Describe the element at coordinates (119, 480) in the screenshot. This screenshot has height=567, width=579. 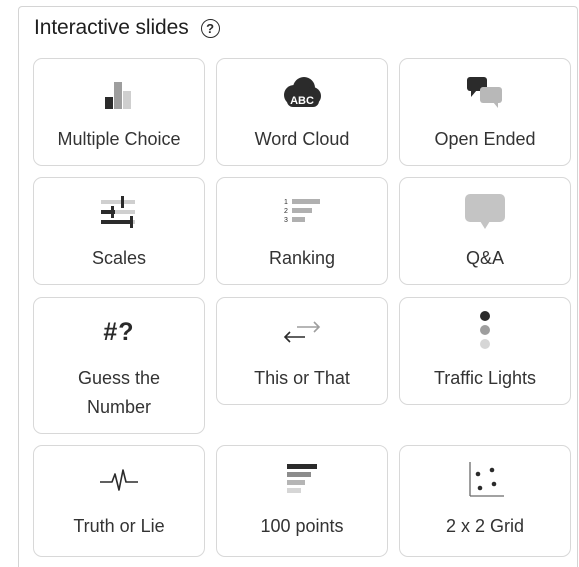
I see `pulse-icon` at that location.